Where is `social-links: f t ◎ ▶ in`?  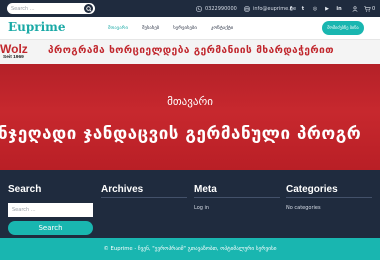
social-links: f t ◎ ▶ in is located at coordinates (315, 8).